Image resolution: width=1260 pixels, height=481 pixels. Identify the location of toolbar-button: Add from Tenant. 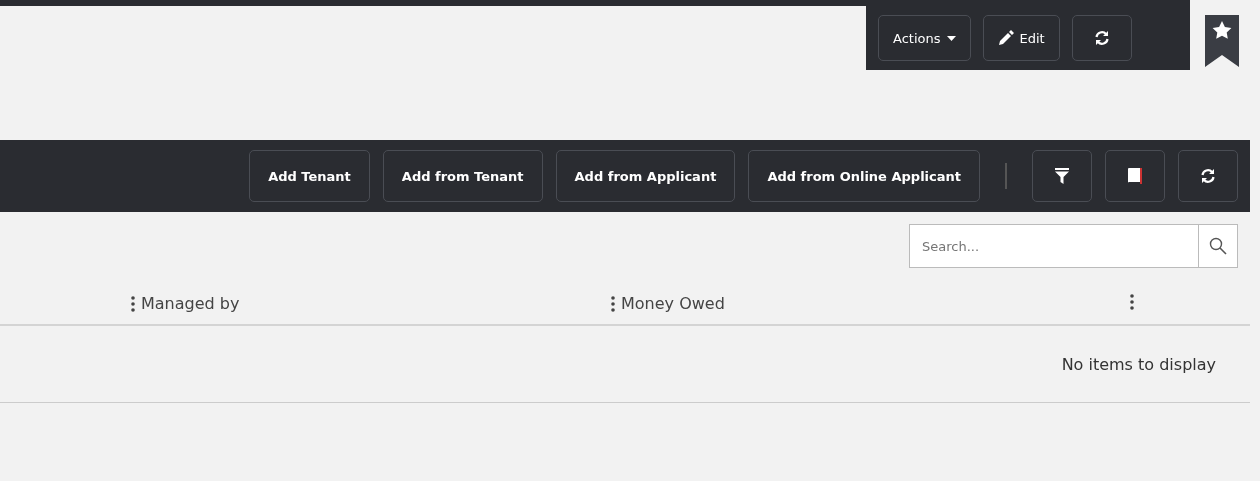
(462, 176).